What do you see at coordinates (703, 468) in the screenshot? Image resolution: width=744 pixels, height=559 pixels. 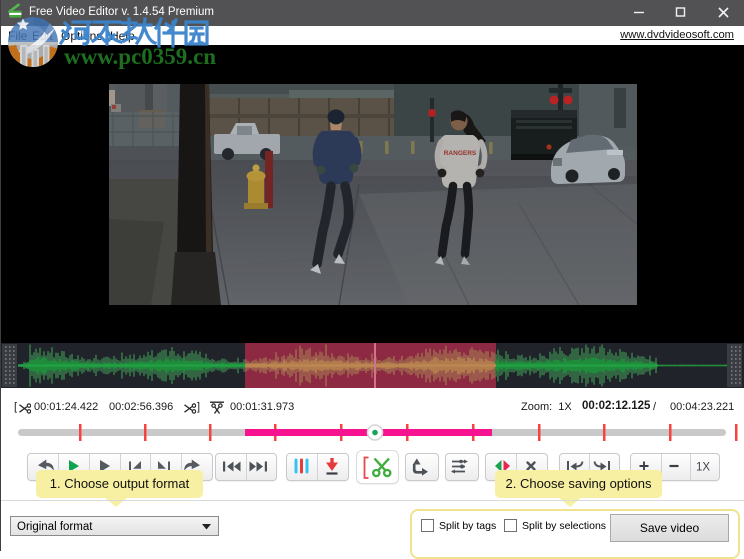 I see `svg-text: 1X` at bounding box center [703, 468].